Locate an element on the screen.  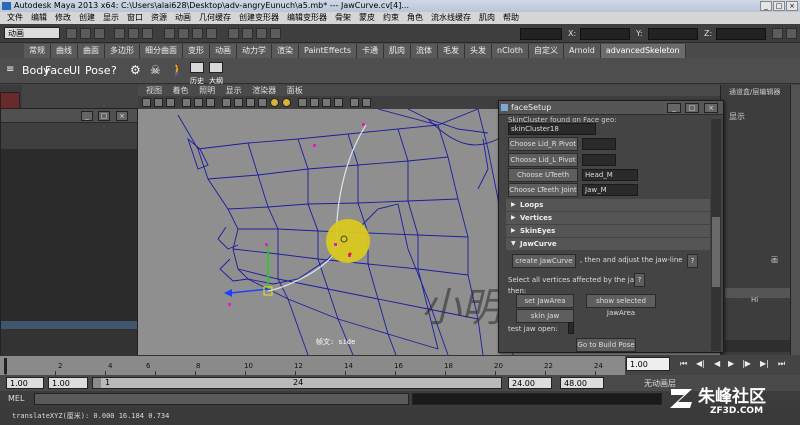
attribute-editor-icon is located at coordinates (777, 33).